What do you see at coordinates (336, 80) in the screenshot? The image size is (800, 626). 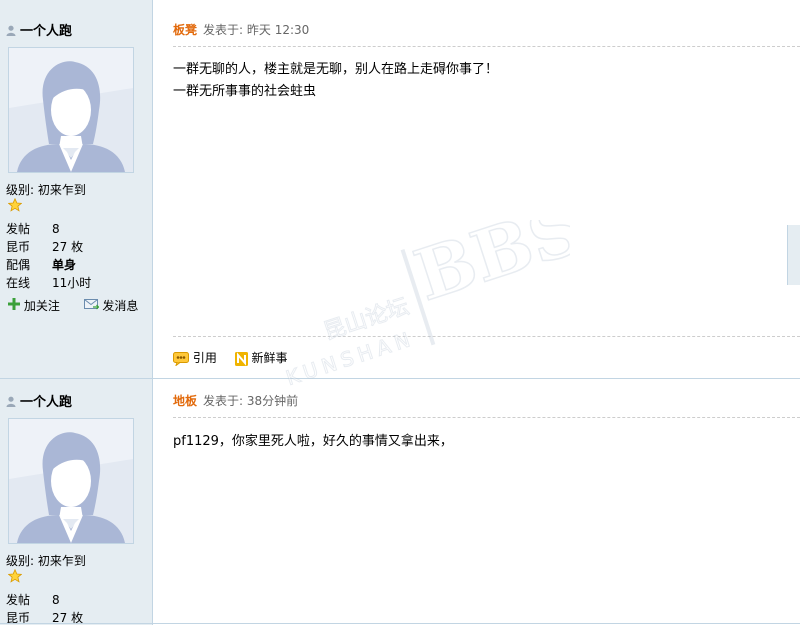 I see `post-message: 一群无聊的人，楼主就是无聊，别人在路上走碍你事了！ 一群无所事事的社会蛀虫` at bounding box center [336, 80].